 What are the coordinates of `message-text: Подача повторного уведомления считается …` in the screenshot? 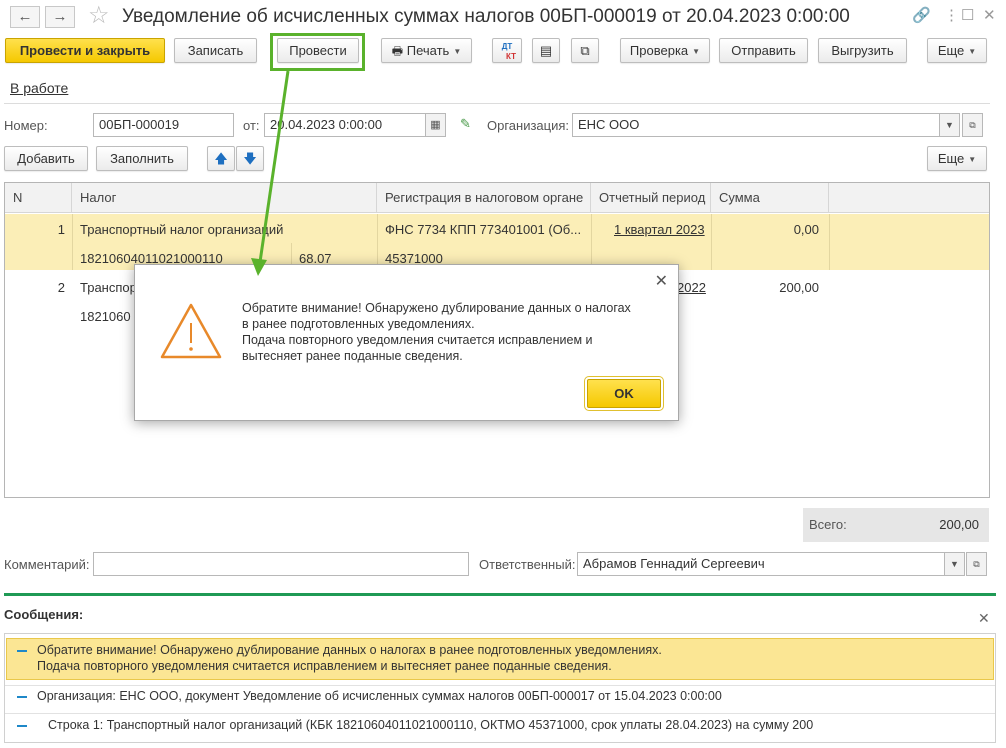 It's located at (324, 666).